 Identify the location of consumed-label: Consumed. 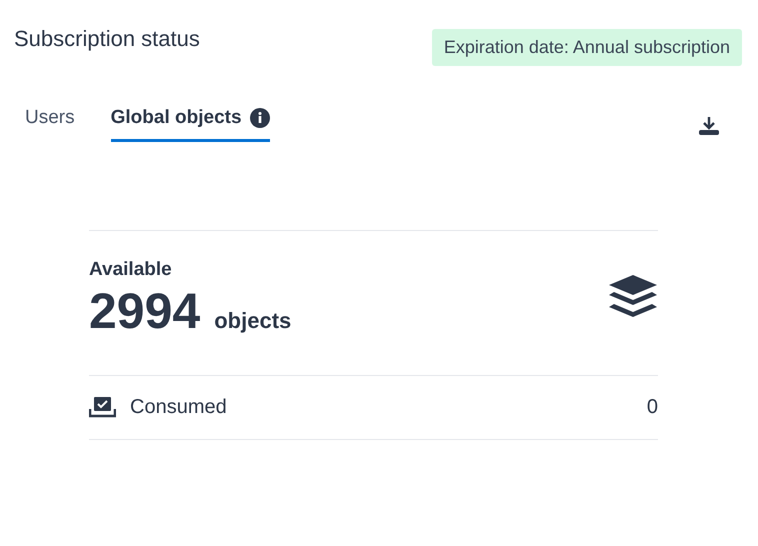
(178, 407).